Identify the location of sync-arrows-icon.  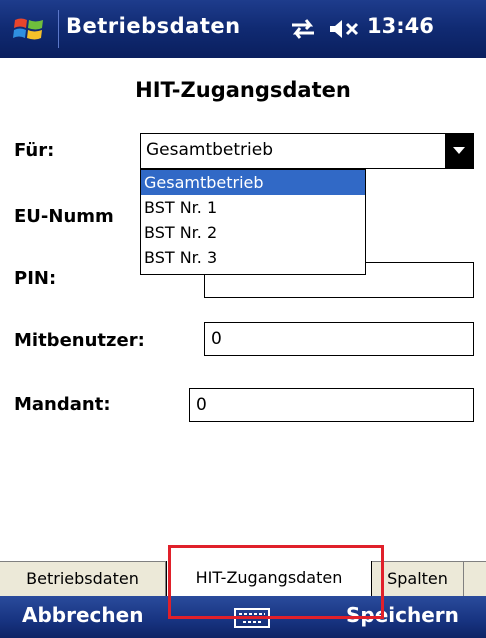
(303, 29).